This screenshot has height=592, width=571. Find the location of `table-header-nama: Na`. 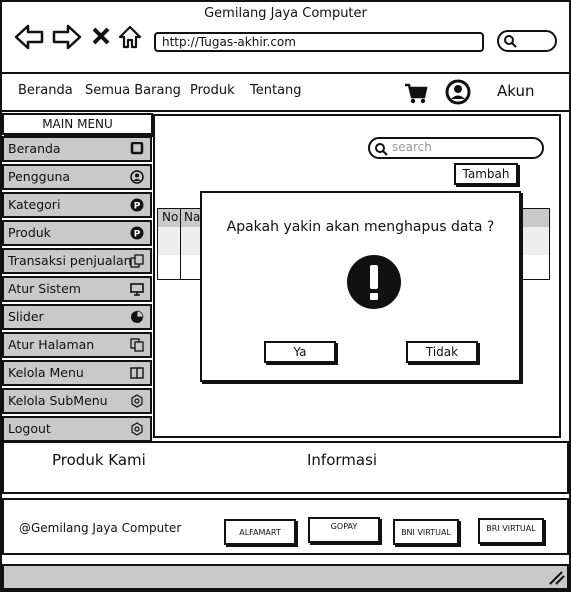

table-header-nama: Na is located at coordinates (192, 217).